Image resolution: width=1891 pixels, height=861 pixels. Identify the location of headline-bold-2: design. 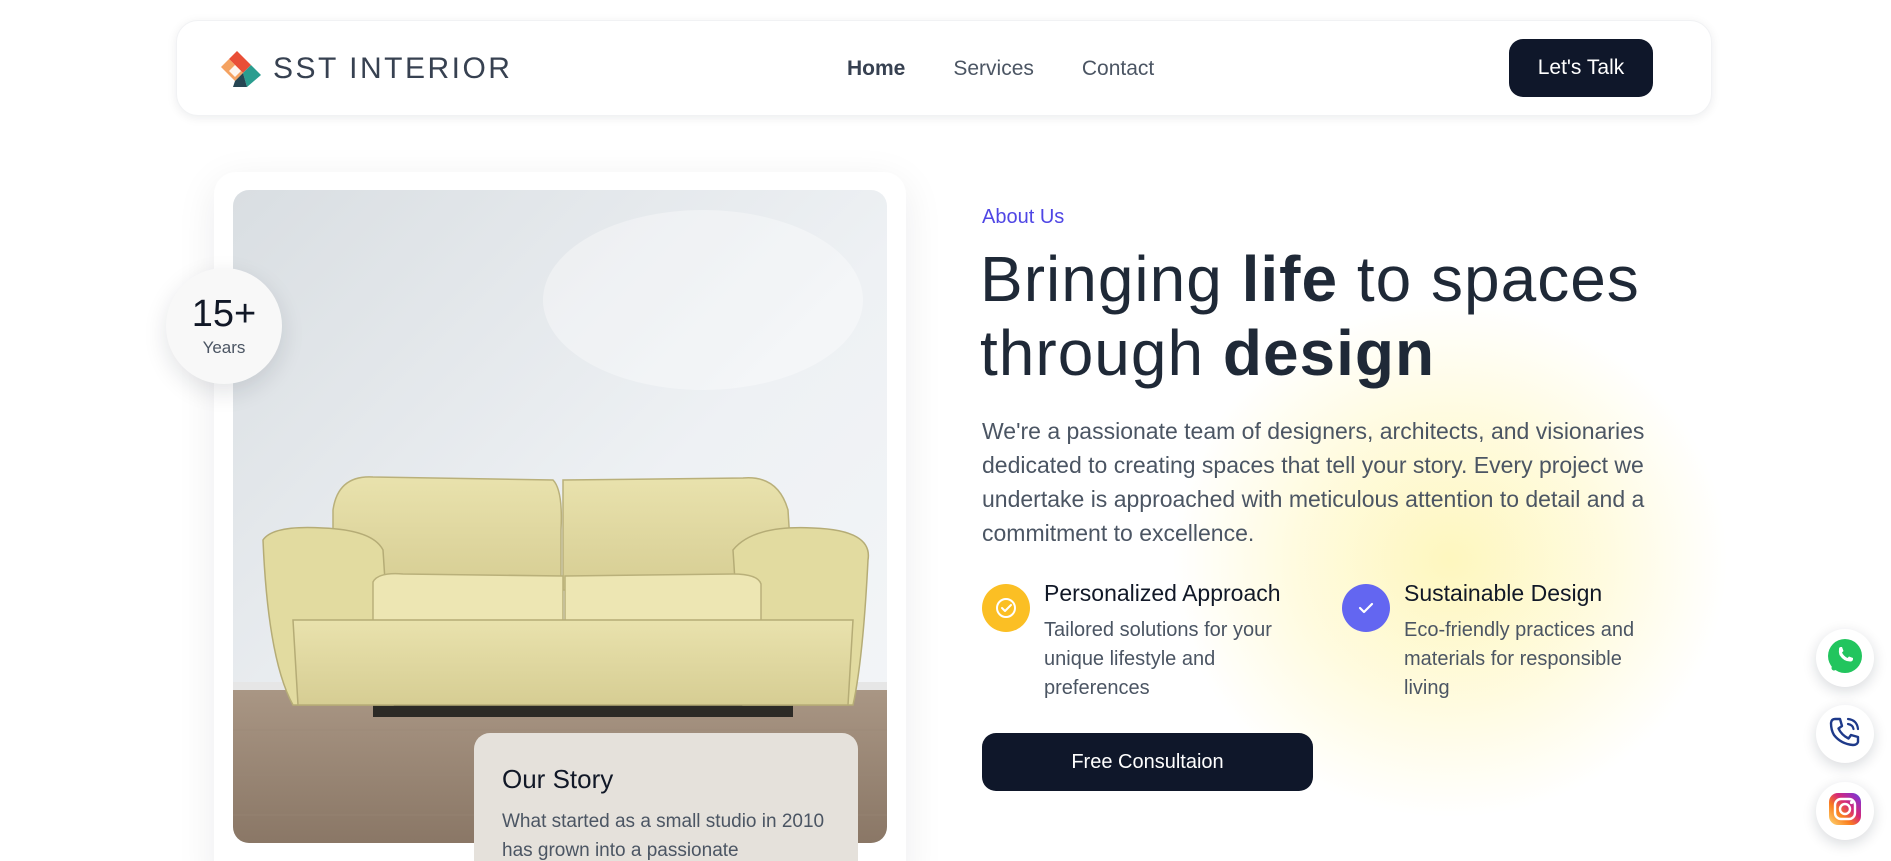
(1329, 353).